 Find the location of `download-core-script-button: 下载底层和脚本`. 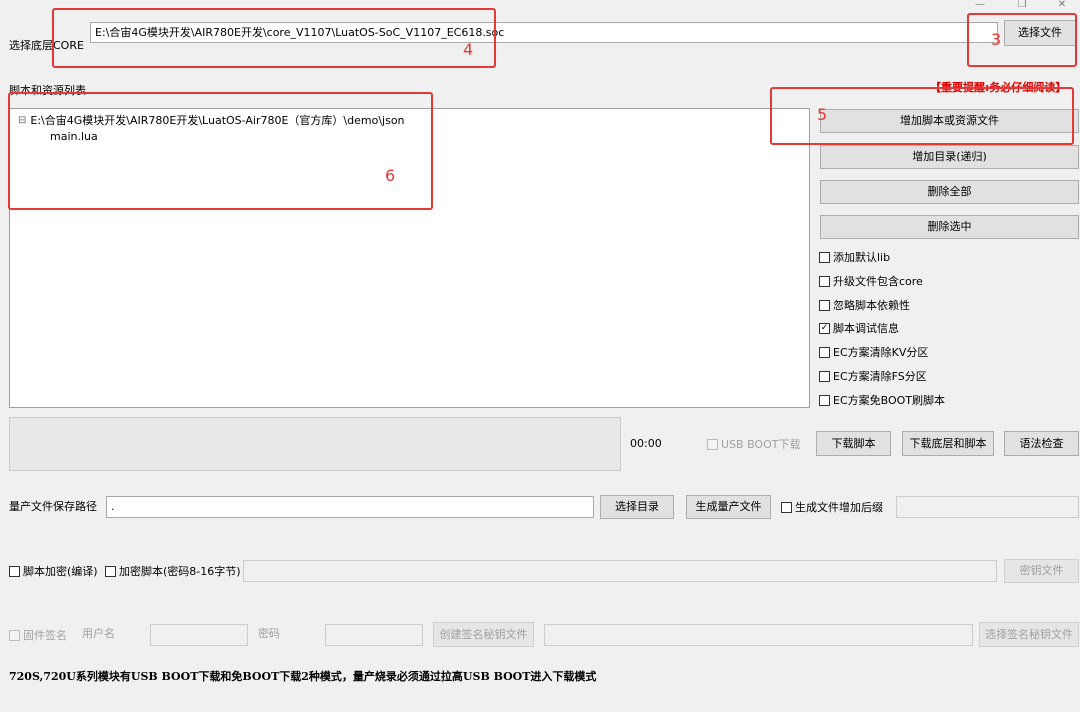

download-core-script-button: 下载底层和脚本 is located at coordinates (948, 443).